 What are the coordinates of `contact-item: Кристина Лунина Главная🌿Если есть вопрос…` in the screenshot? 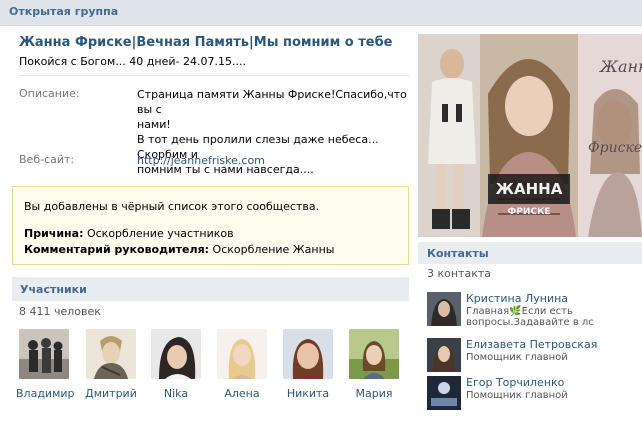 It's located at (534, 310).